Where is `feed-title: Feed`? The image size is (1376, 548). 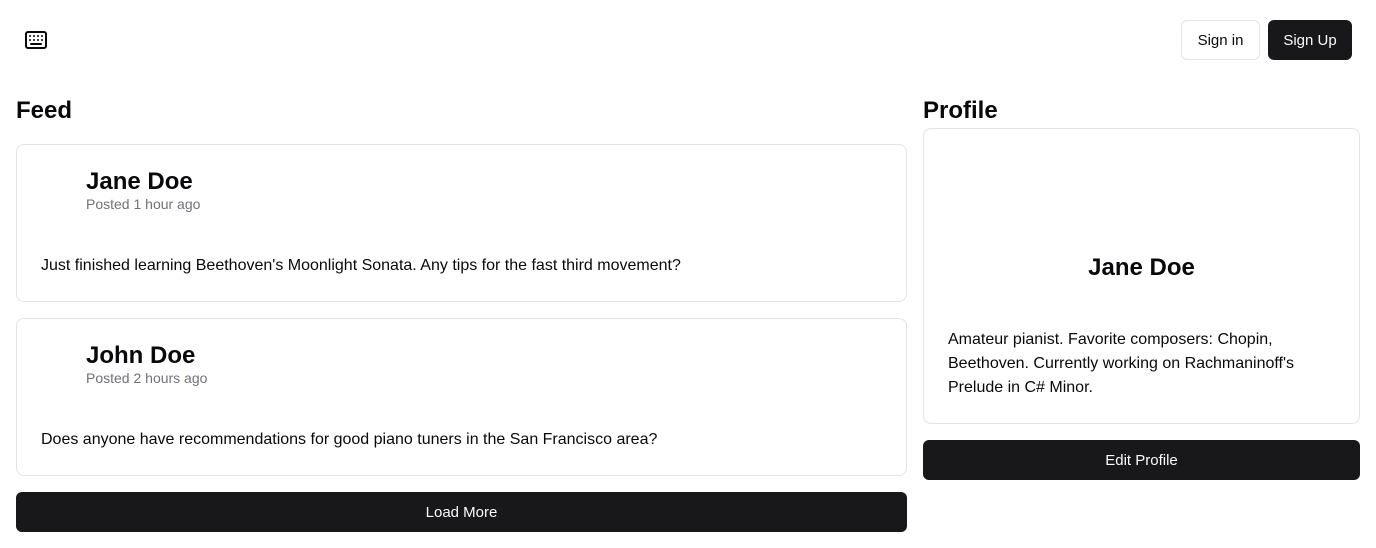
feed-title: Feed is located at coordinates (44, 110).